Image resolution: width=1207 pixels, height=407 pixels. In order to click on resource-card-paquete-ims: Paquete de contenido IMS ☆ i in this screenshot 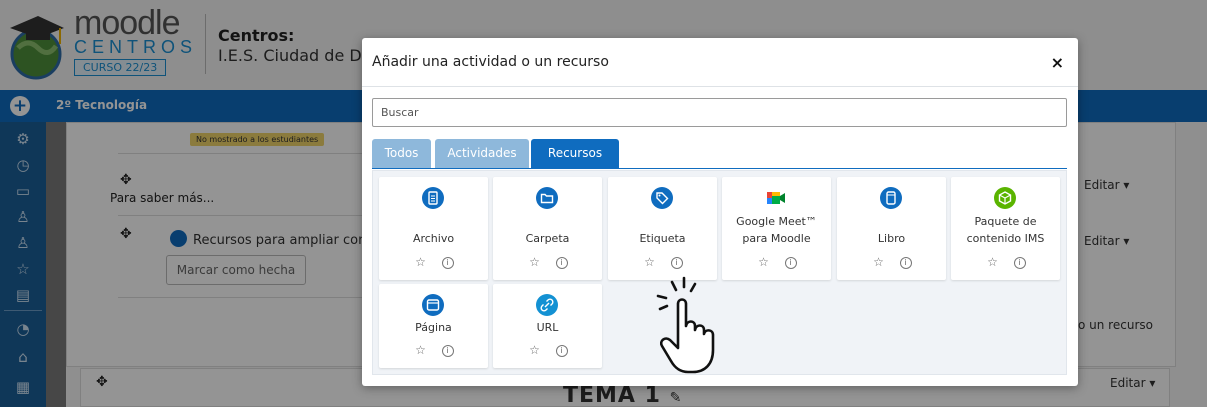, I will do `click(1005, 228)`.